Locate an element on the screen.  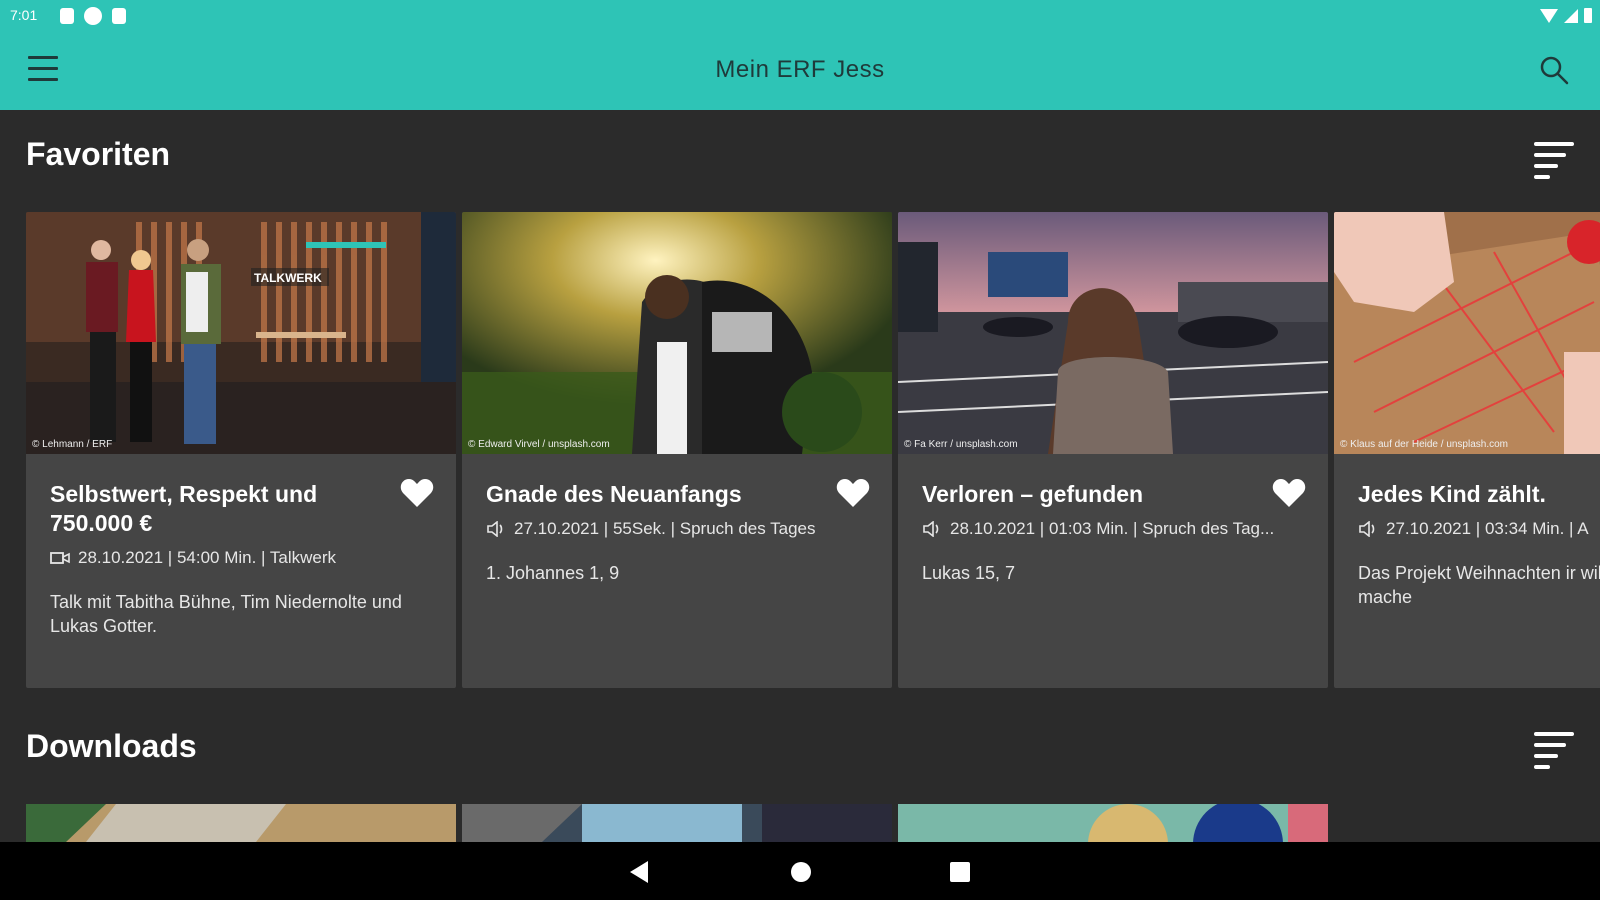
app-notification-icon is located at coordinates (93, 16).